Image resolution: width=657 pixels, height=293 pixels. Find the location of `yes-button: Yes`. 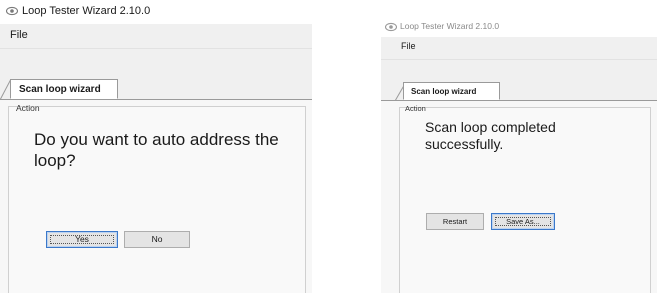

yes-button: Yes is located at coordinates (82, 239).